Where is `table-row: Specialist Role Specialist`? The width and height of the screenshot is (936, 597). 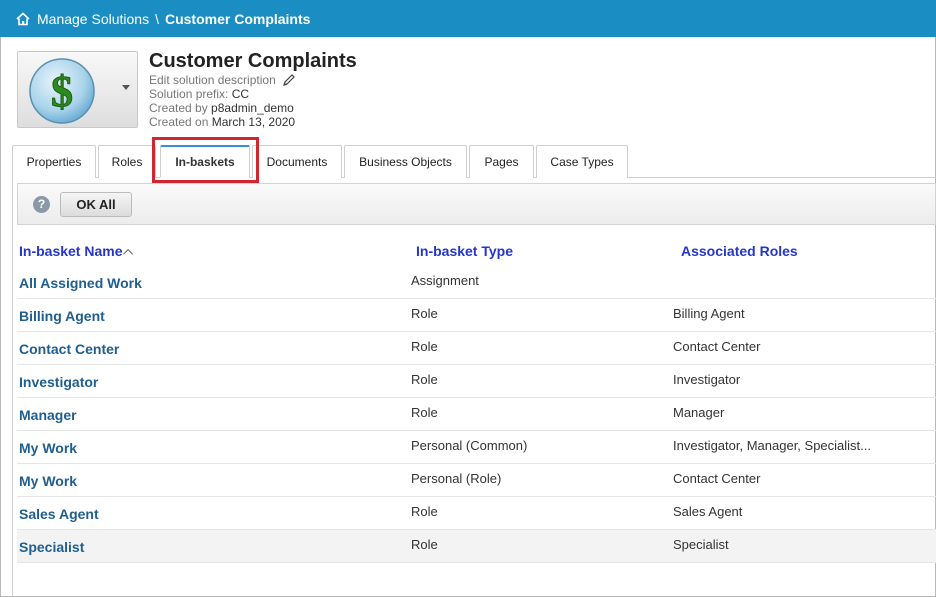 table-row: Specialist Role Specialist is located at coordinates (476, 546).